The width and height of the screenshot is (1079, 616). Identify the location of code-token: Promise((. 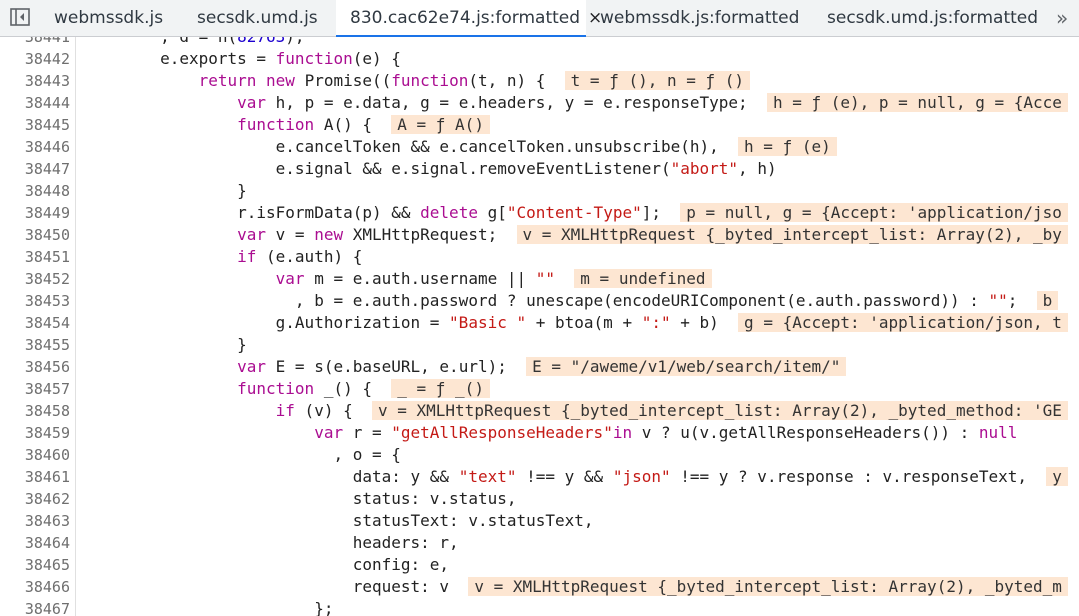
(343, 80).